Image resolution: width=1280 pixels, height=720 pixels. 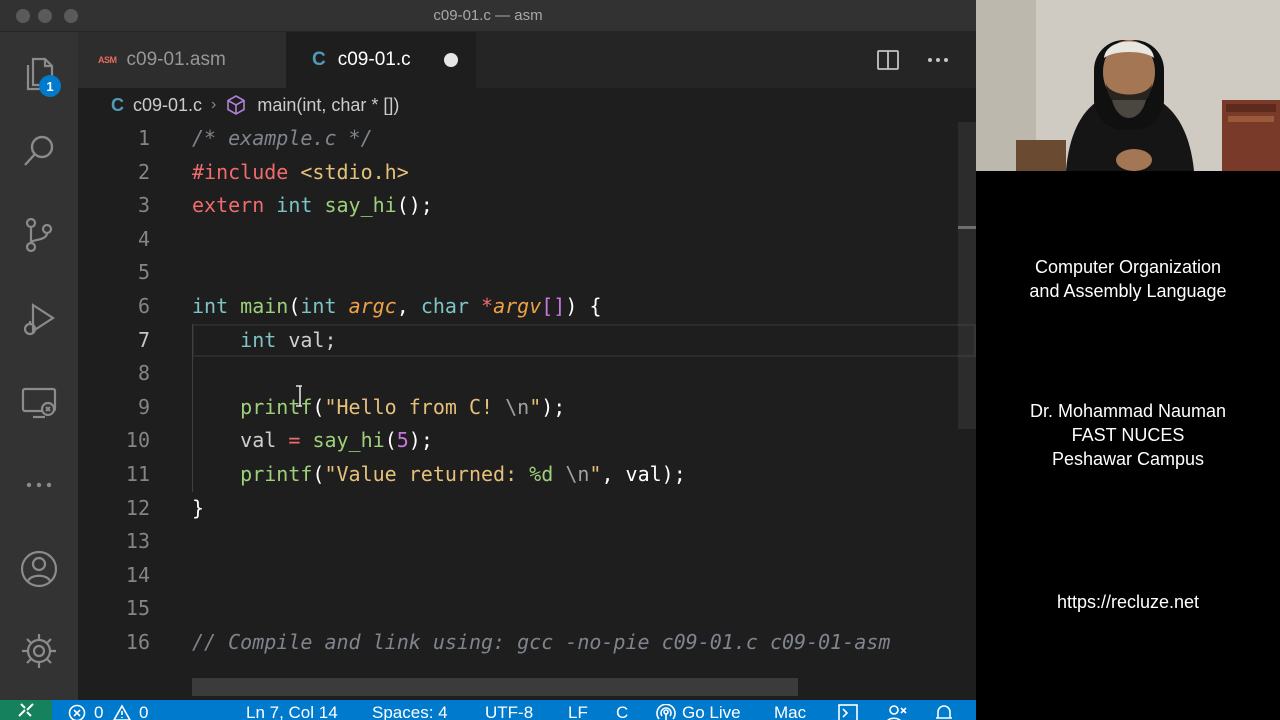 I want to click on more-actions-button, so click(x=938, y=60).